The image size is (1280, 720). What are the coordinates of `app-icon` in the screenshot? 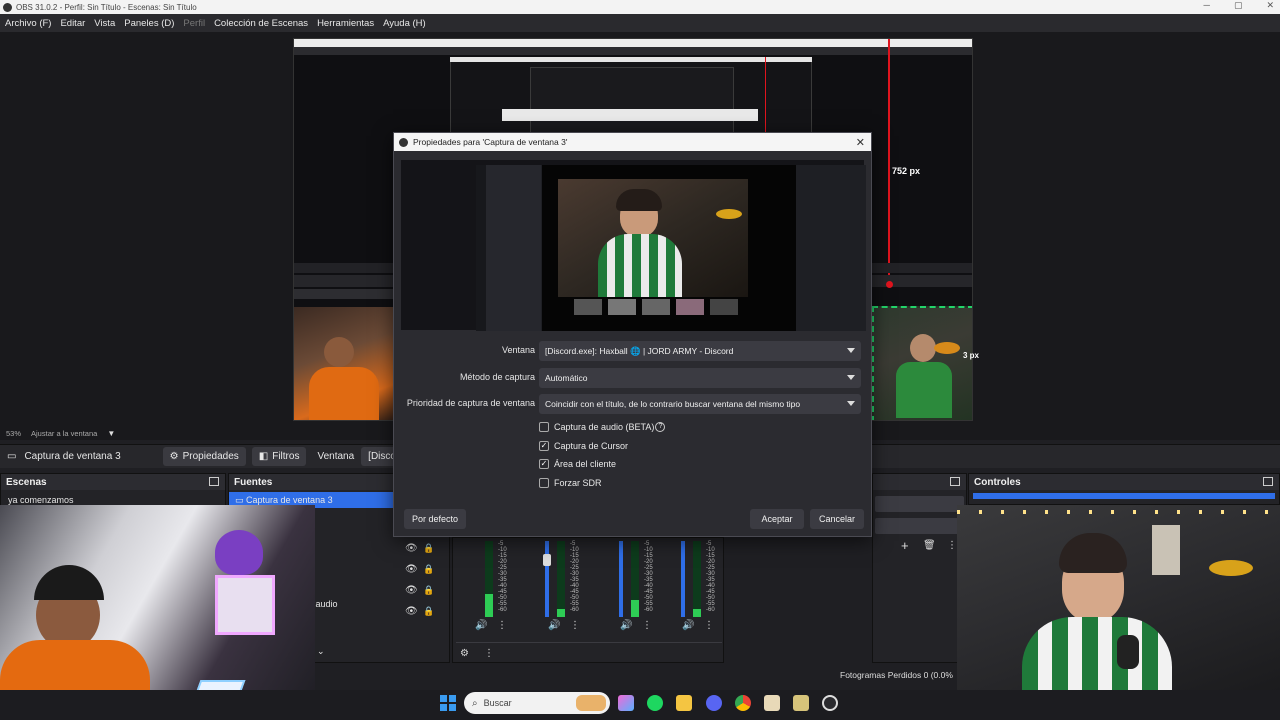 It's located at (801, 703).